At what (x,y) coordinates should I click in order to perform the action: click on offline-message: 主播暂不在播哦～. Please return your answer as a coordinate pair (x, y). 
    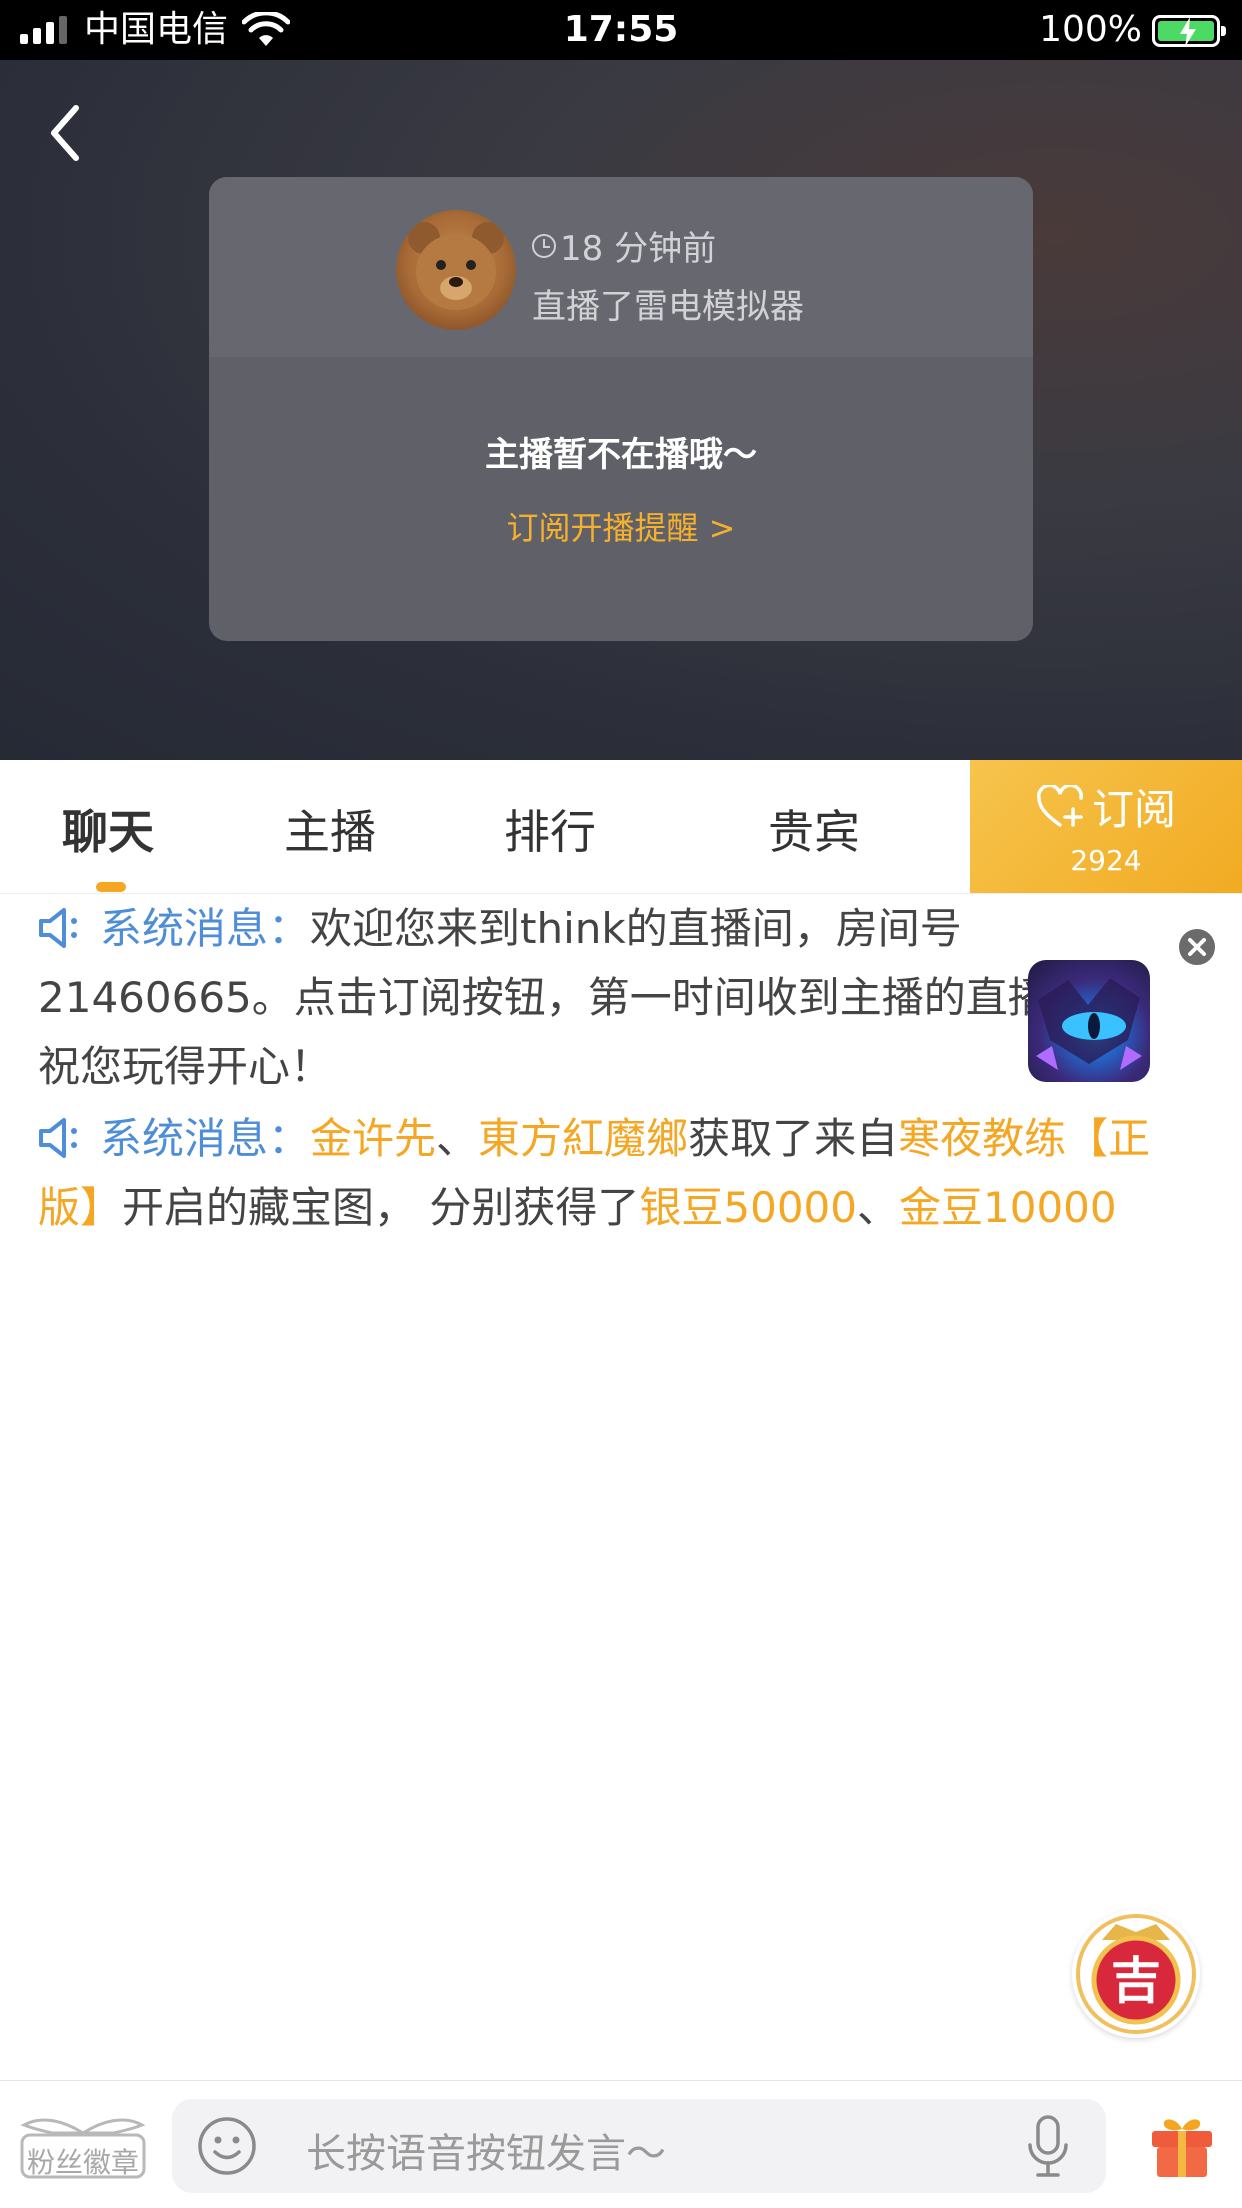
    Looking at the image, I should click on (621, 455).